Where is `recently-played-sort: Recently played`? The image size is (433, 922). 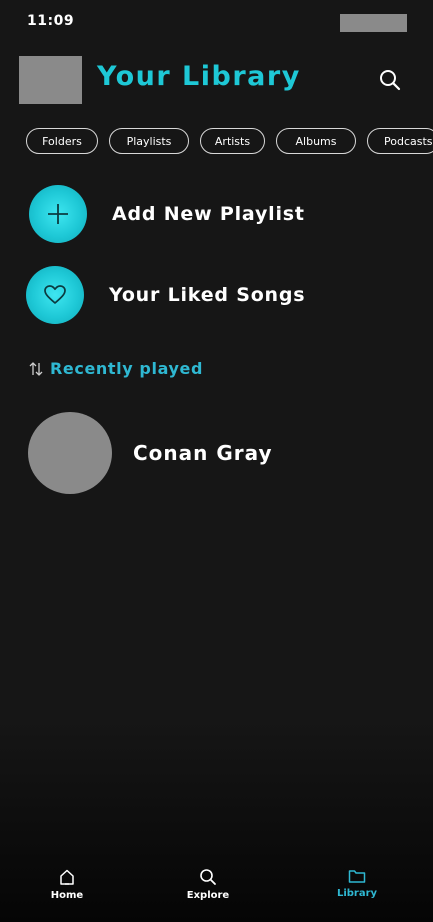 recently-played-sort: Recently played is located at coordinates (116, 368).